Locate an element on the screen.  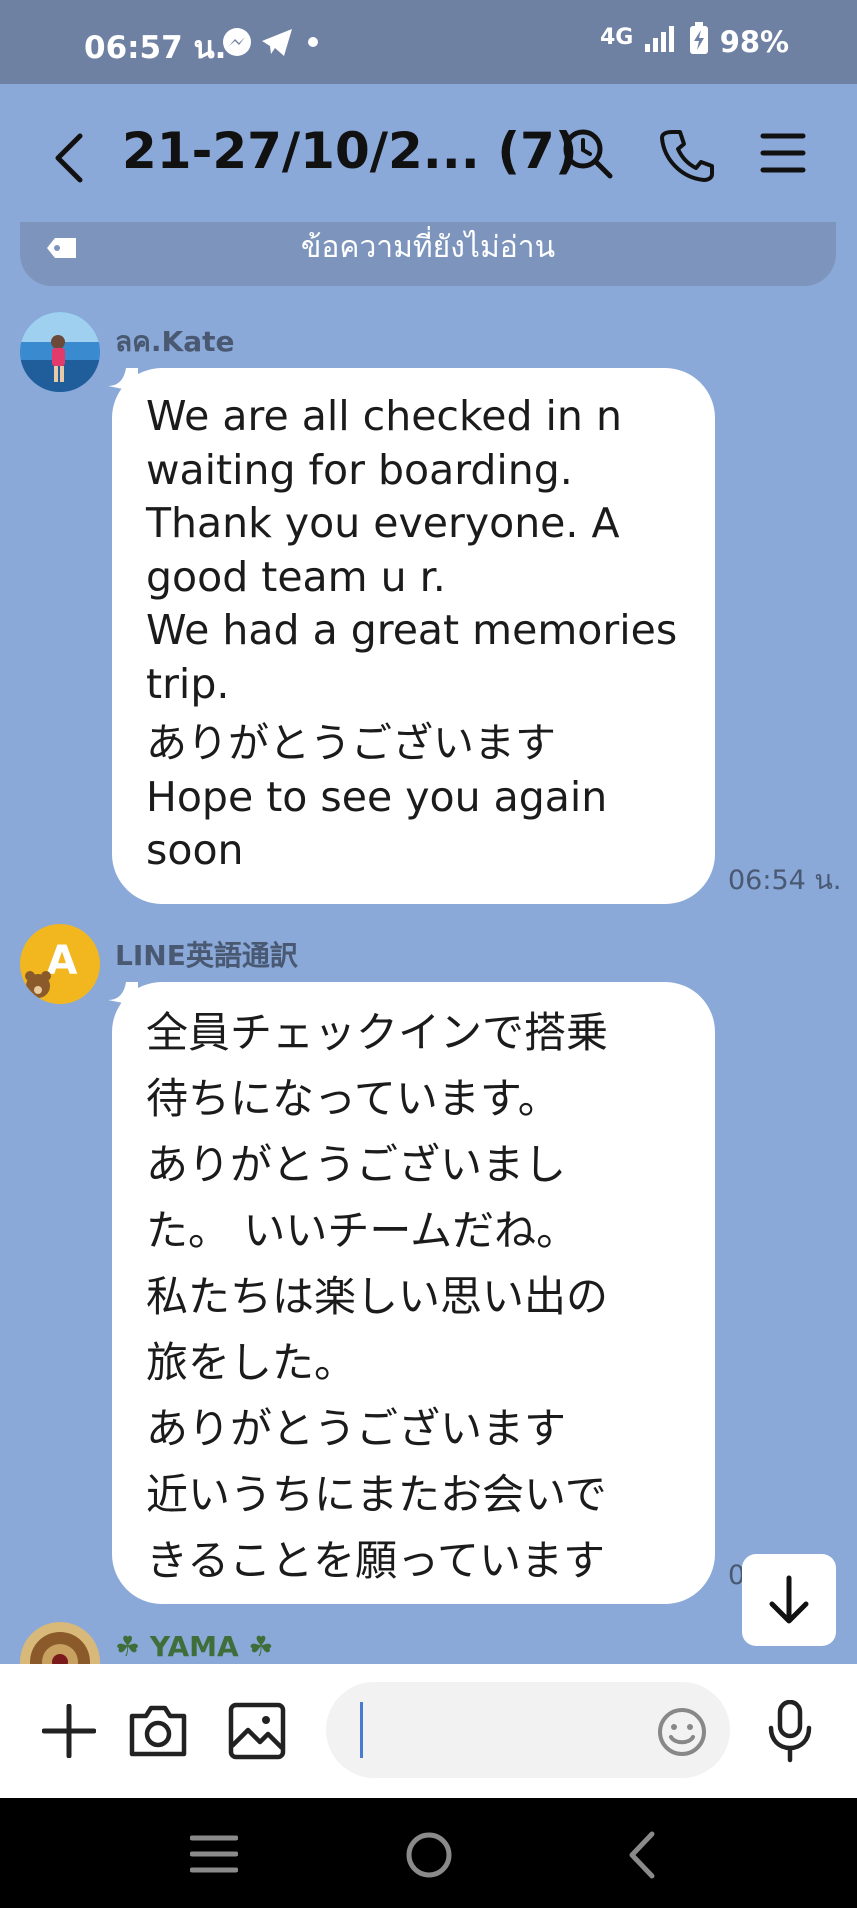
translator-avatar-icon: A is located at coordinates (60, 964).